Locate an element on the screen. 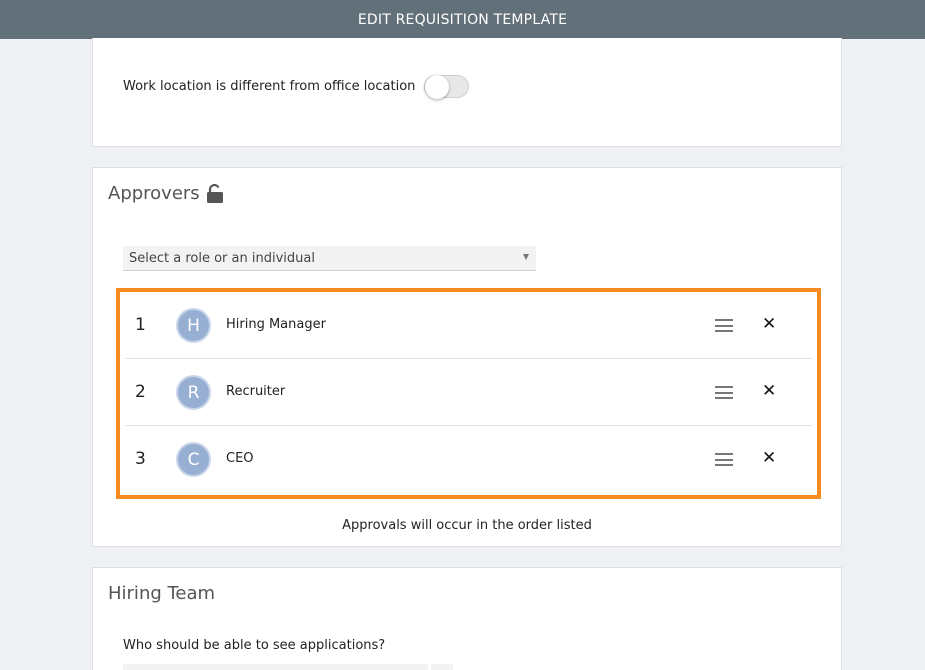  approval-order-note: Approvals will occur in the order listed is located at coordinates (467, 525).